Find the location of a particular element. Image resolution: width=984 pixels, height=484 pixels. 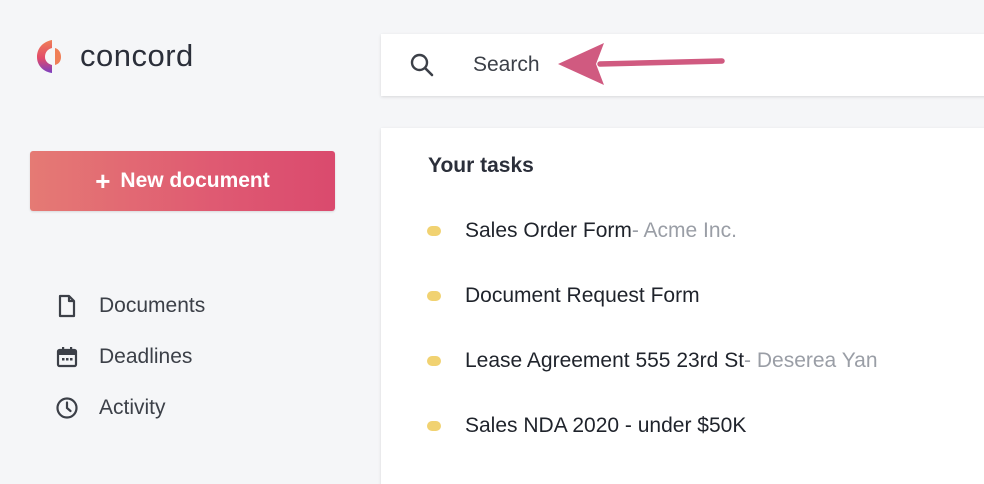

sidebar-nav: Documents Deadlines Activity is located at coordinates (129, 356).